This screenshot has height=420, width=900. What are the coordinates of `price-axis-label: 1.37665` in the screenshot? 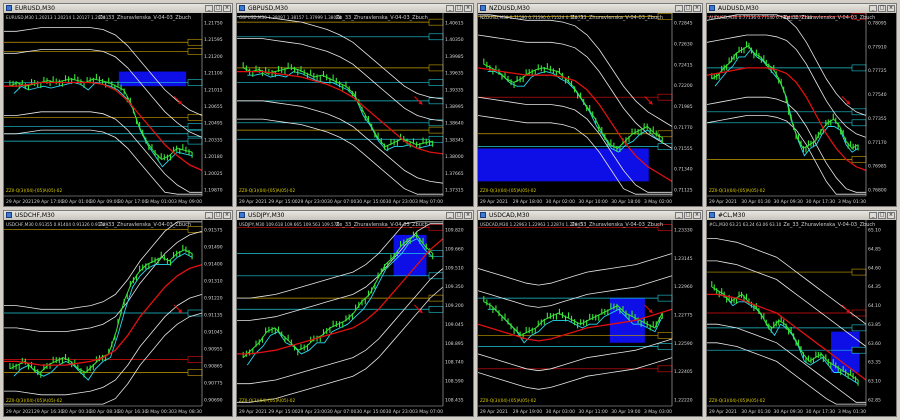 It's located at (454, 174).